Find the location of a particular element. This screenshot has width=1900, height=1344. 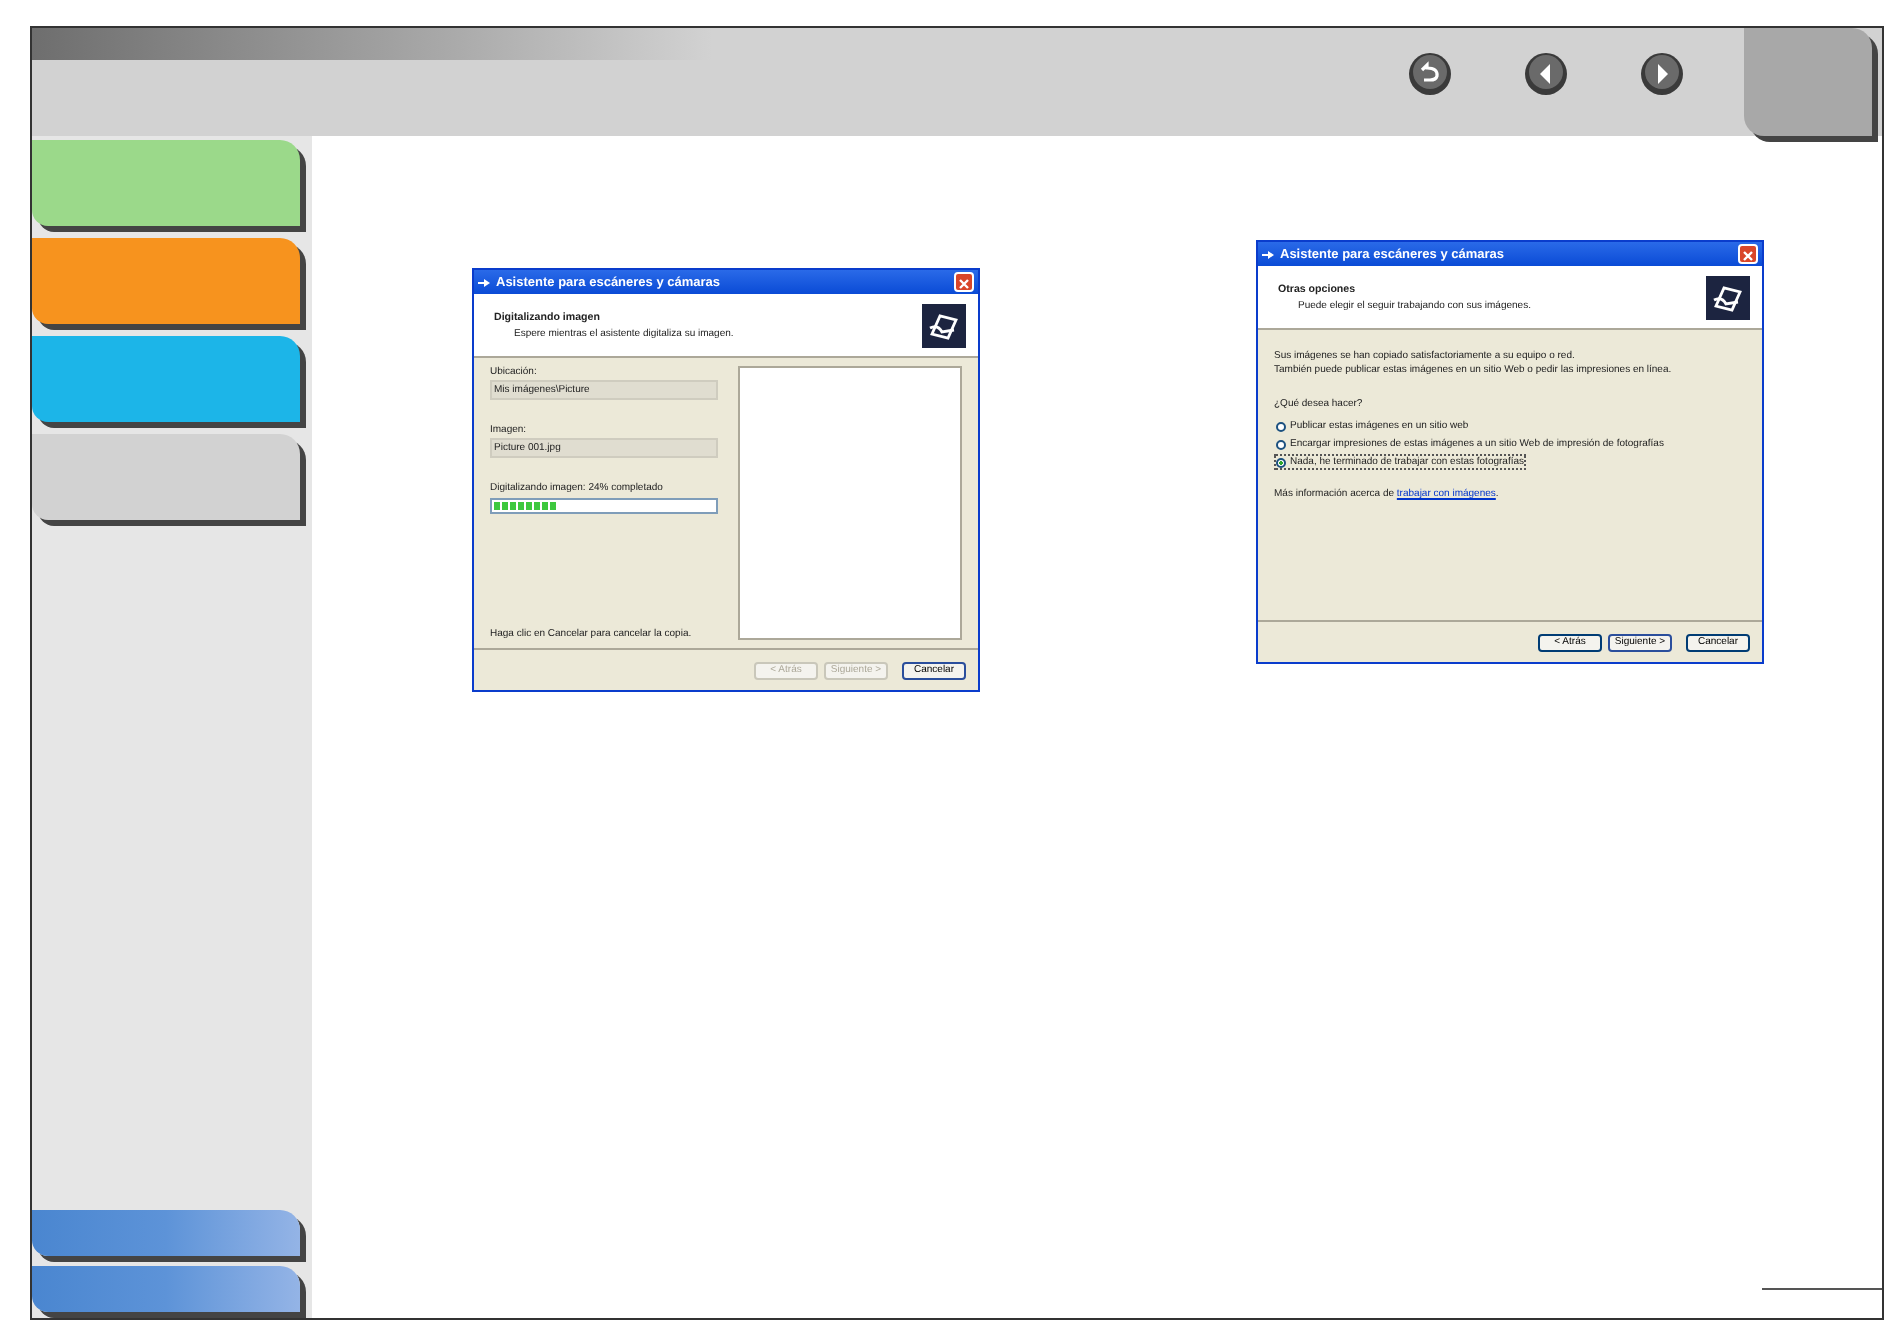

previous-icon is located at coordinates (1546, 74).